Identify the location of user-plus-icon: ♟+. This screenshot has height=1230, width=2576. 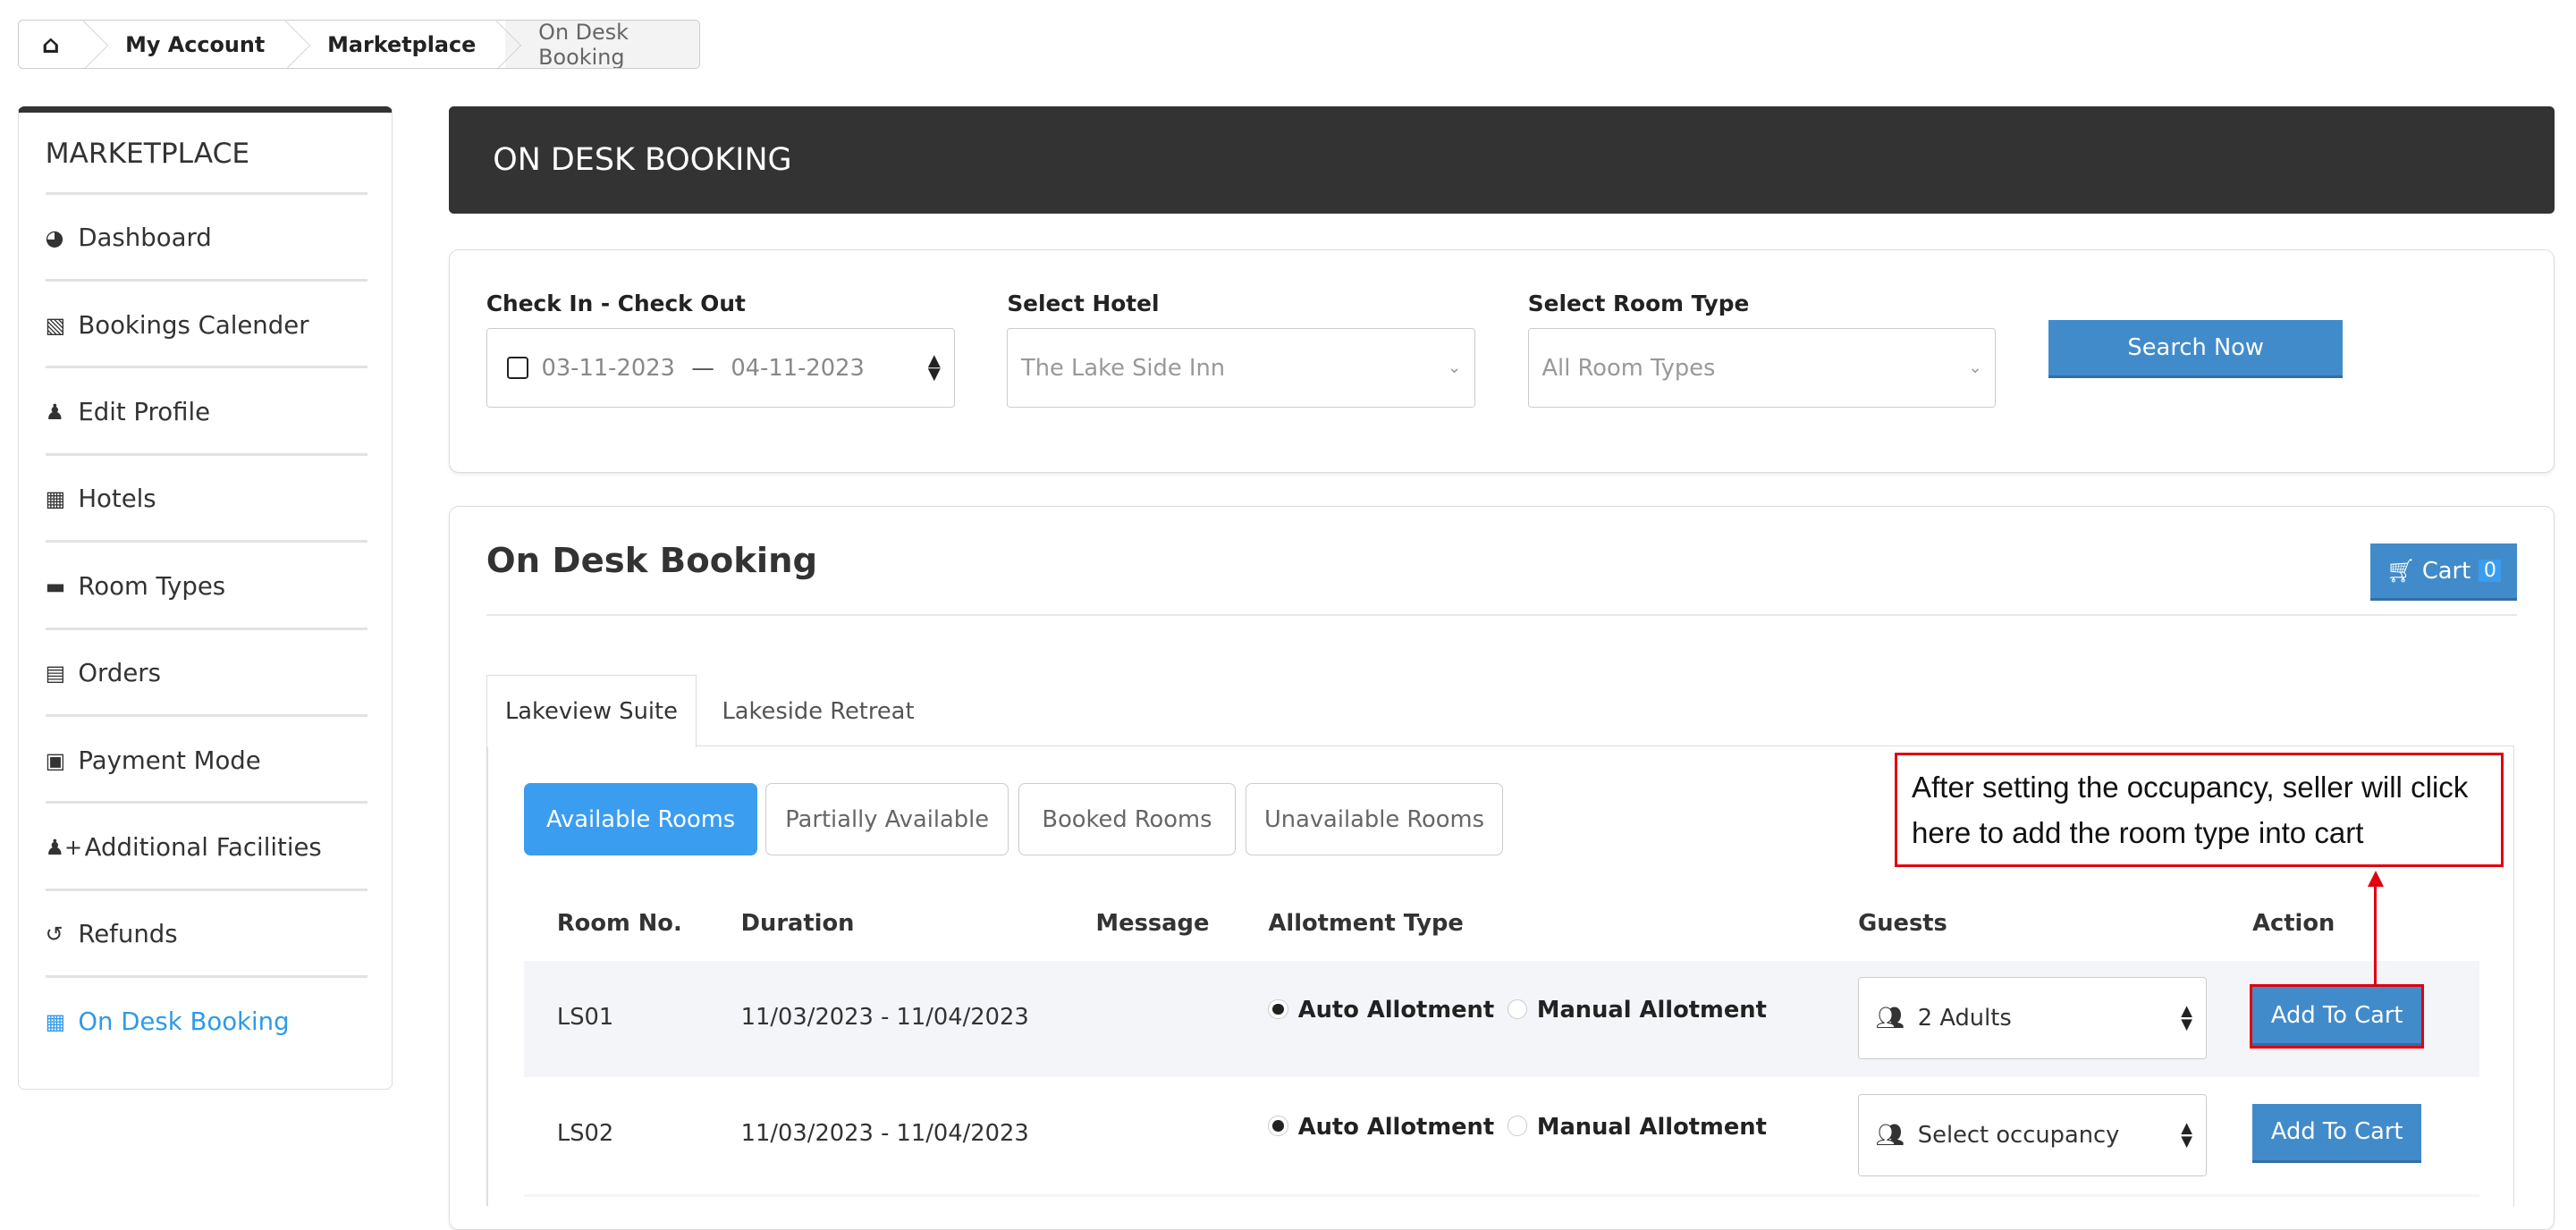
(64, 847).